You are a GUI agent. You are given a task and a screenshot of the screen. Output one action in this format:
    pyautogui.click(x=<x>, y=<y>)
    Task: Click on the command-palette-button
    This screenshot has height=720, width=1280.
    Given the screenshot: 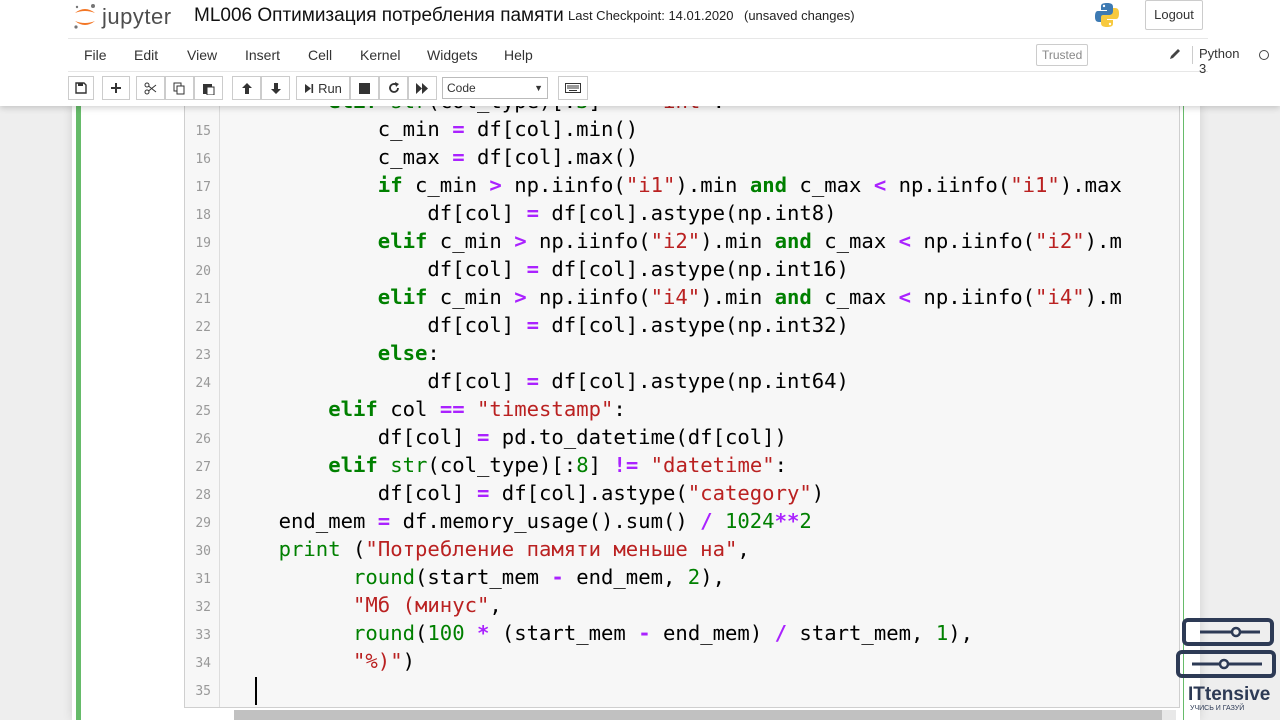 What is the action you would take?
    pyautogui.click(x=573, y=88)
    